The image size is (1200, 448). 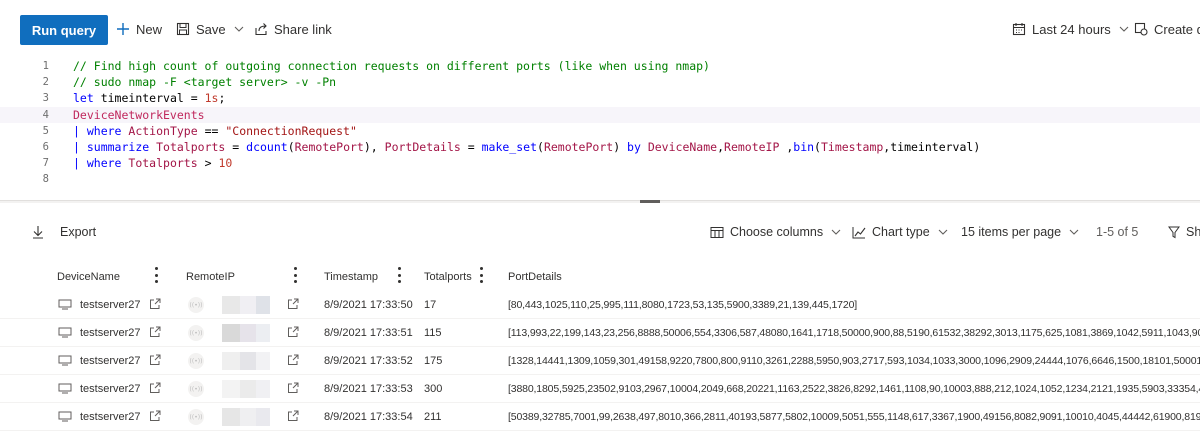 I want to click on create-detection-button: Create d, so click(x=1167, y=29).